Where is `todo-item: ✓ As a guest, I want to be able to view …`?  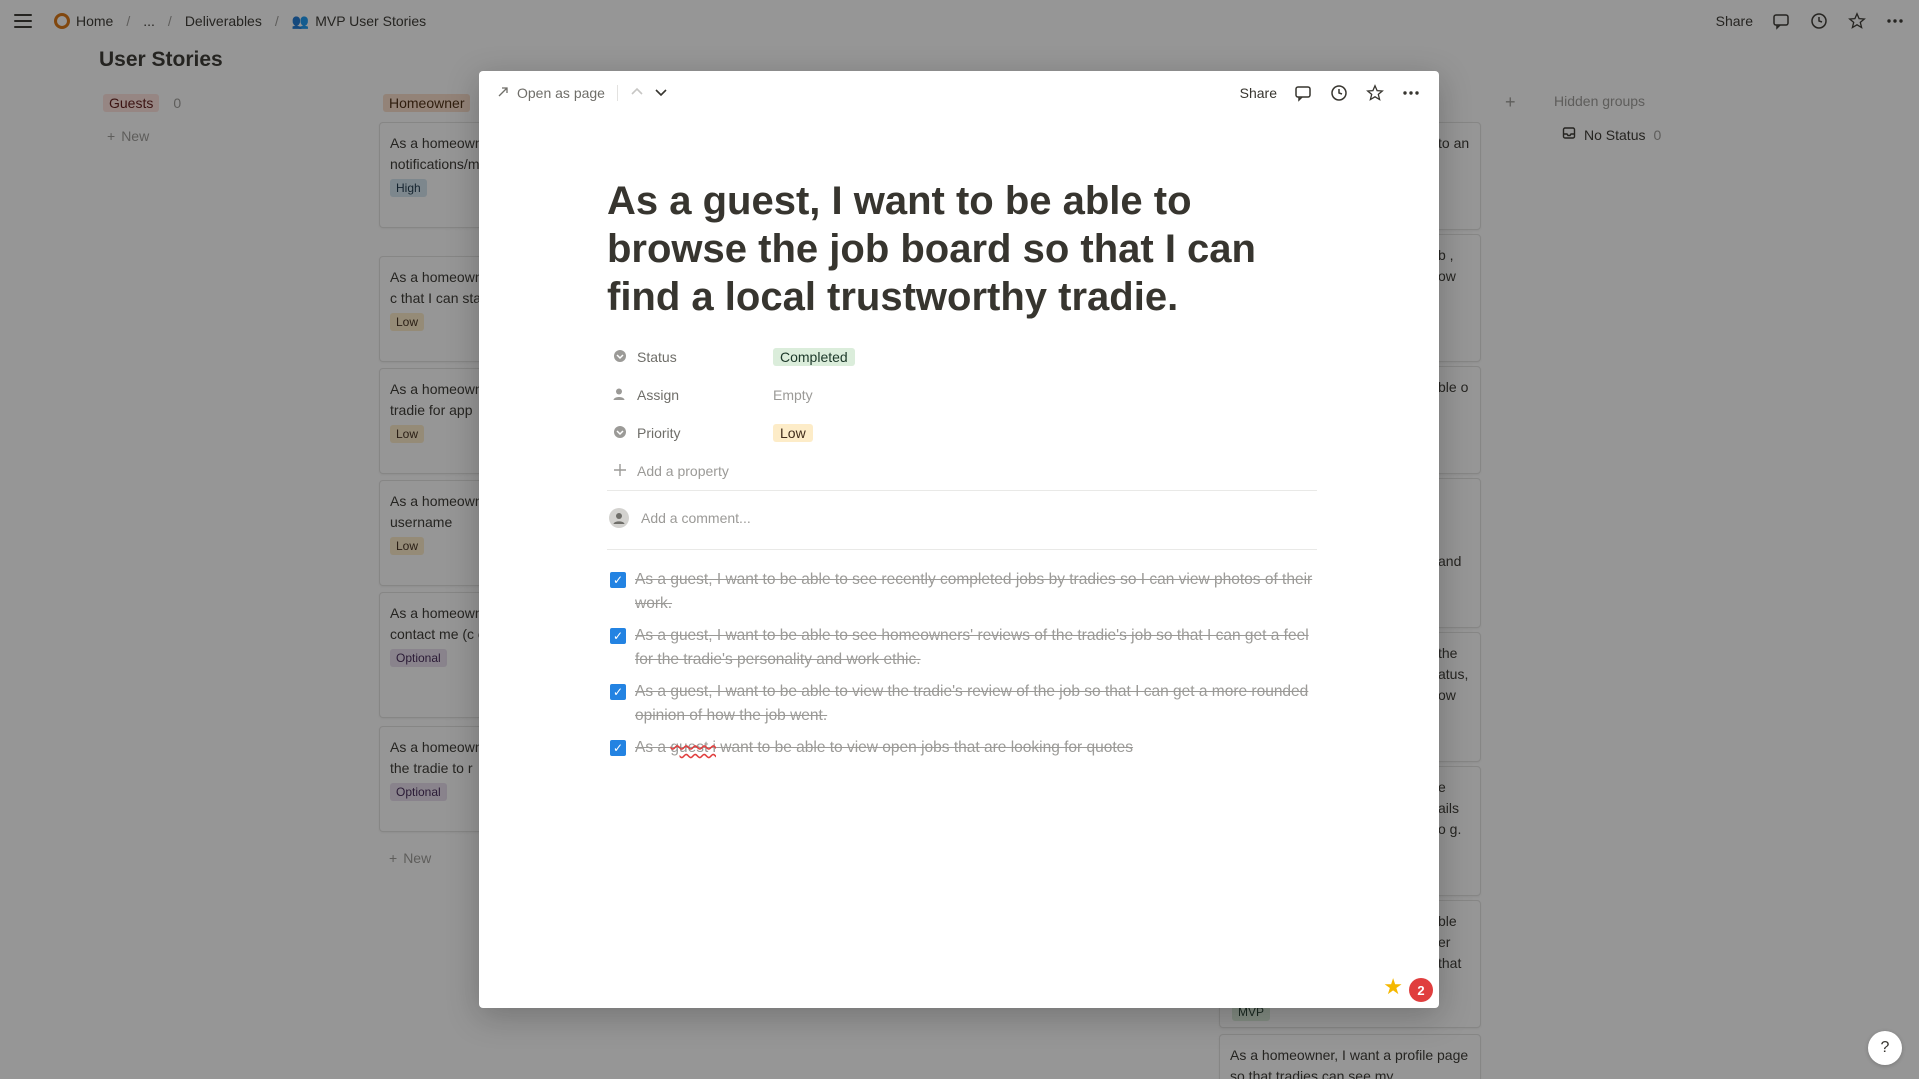
todo-item: ✓ As a guest, I want to be able to view … is located at coordinates (965, 704).